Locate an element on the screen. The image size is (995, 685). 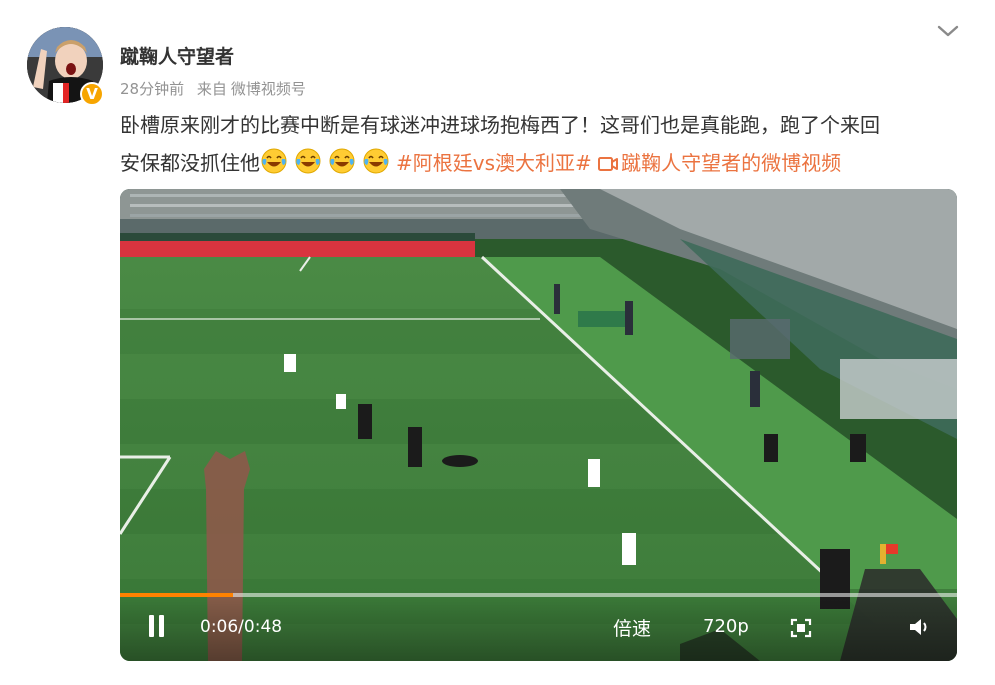
video-controls: 0:06/0:48 倍速 720p is located at coordinates (538, 629).